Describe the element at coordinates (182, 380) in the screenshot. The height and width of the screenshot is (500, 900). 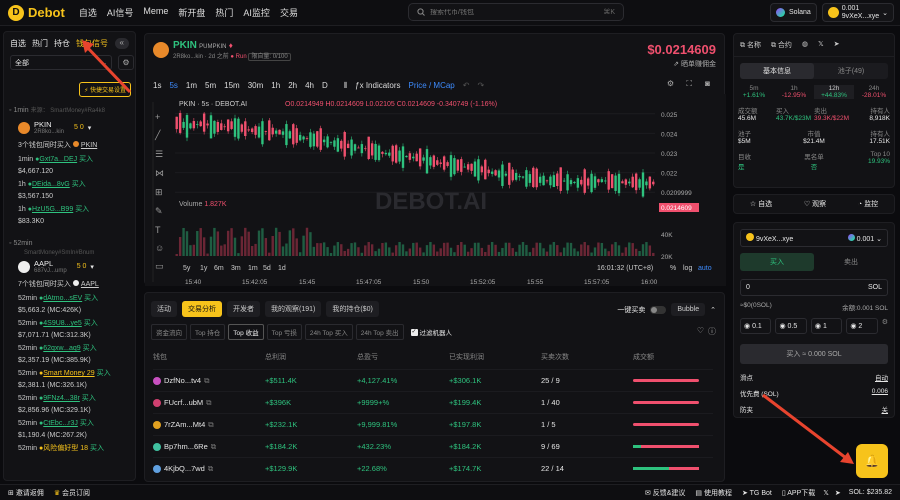
I see `row-wallet: DzfNo...tv4` at that location.